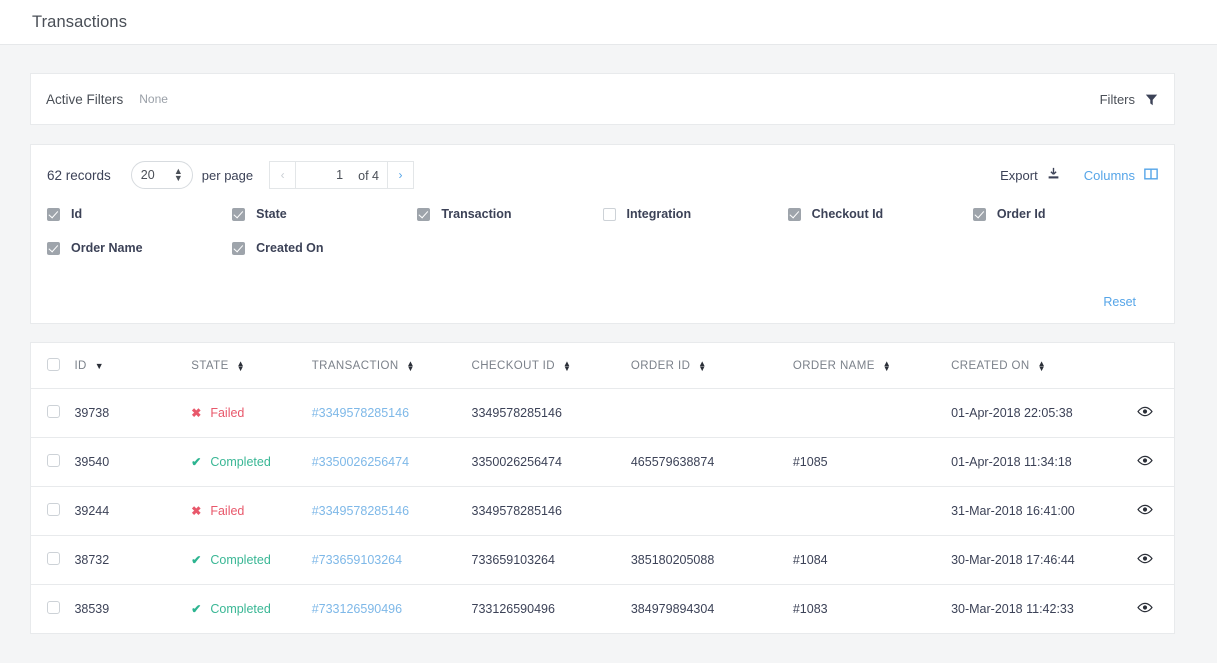 The width and height of the screenshot is (1217, 663). I want to click on status-badge: ✔ Completed, so click(251, 462).